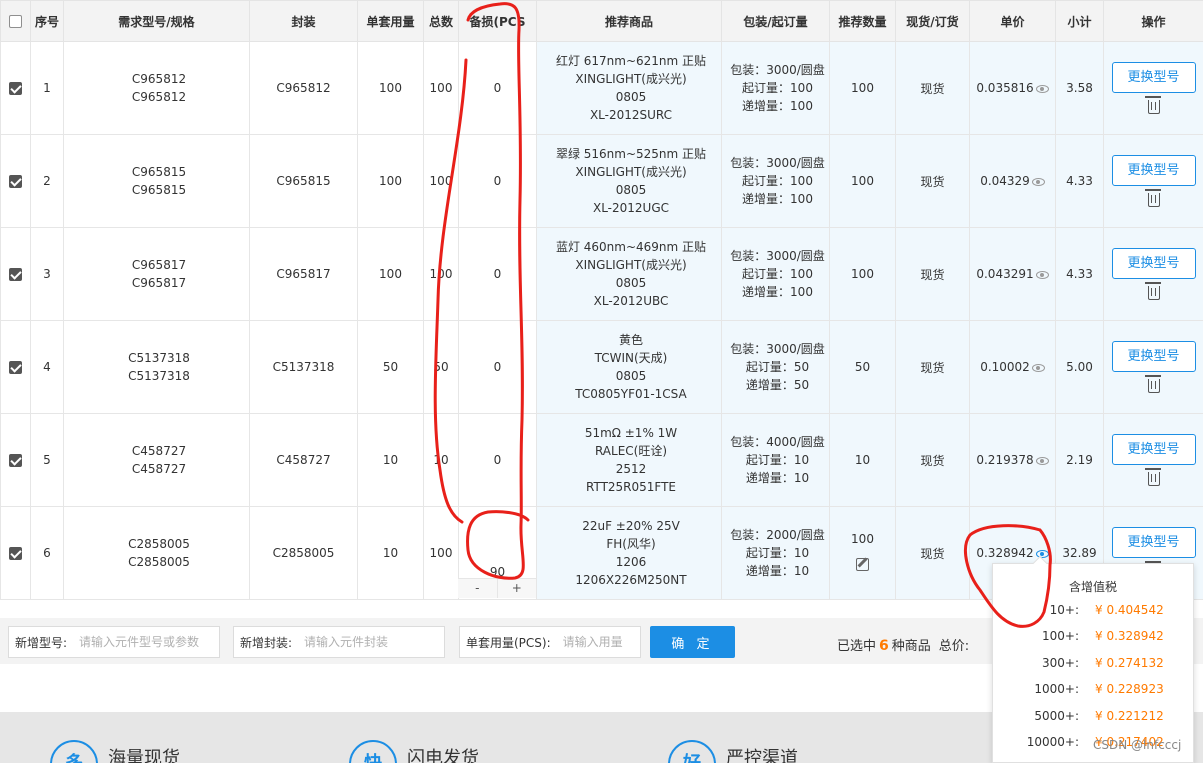 The image size is (1203, 763). I want to click on rec-model: XL-2012SURC, so click(631, 115).